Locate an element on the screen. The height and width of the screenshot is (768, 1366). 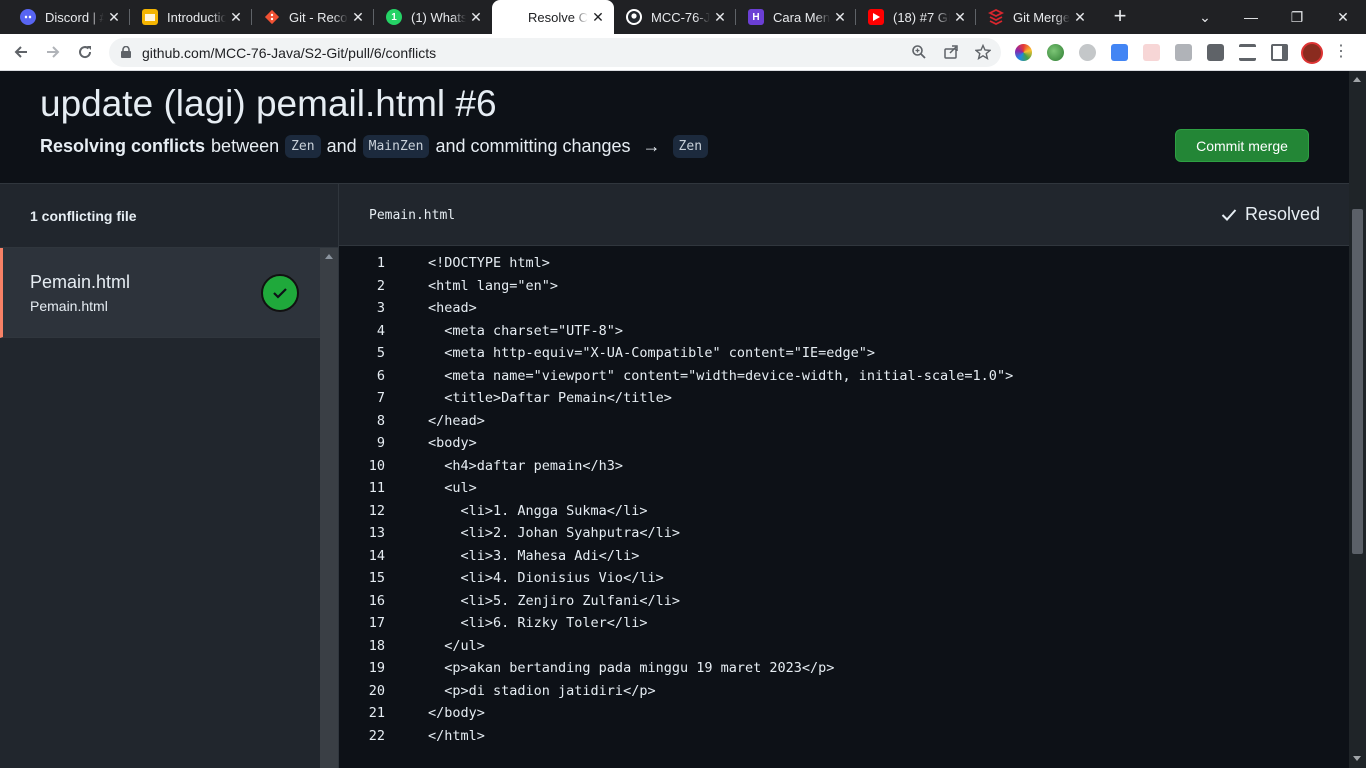
line-content: <li>1. Angga Sukma</li> is located at coordinates (516, 511).